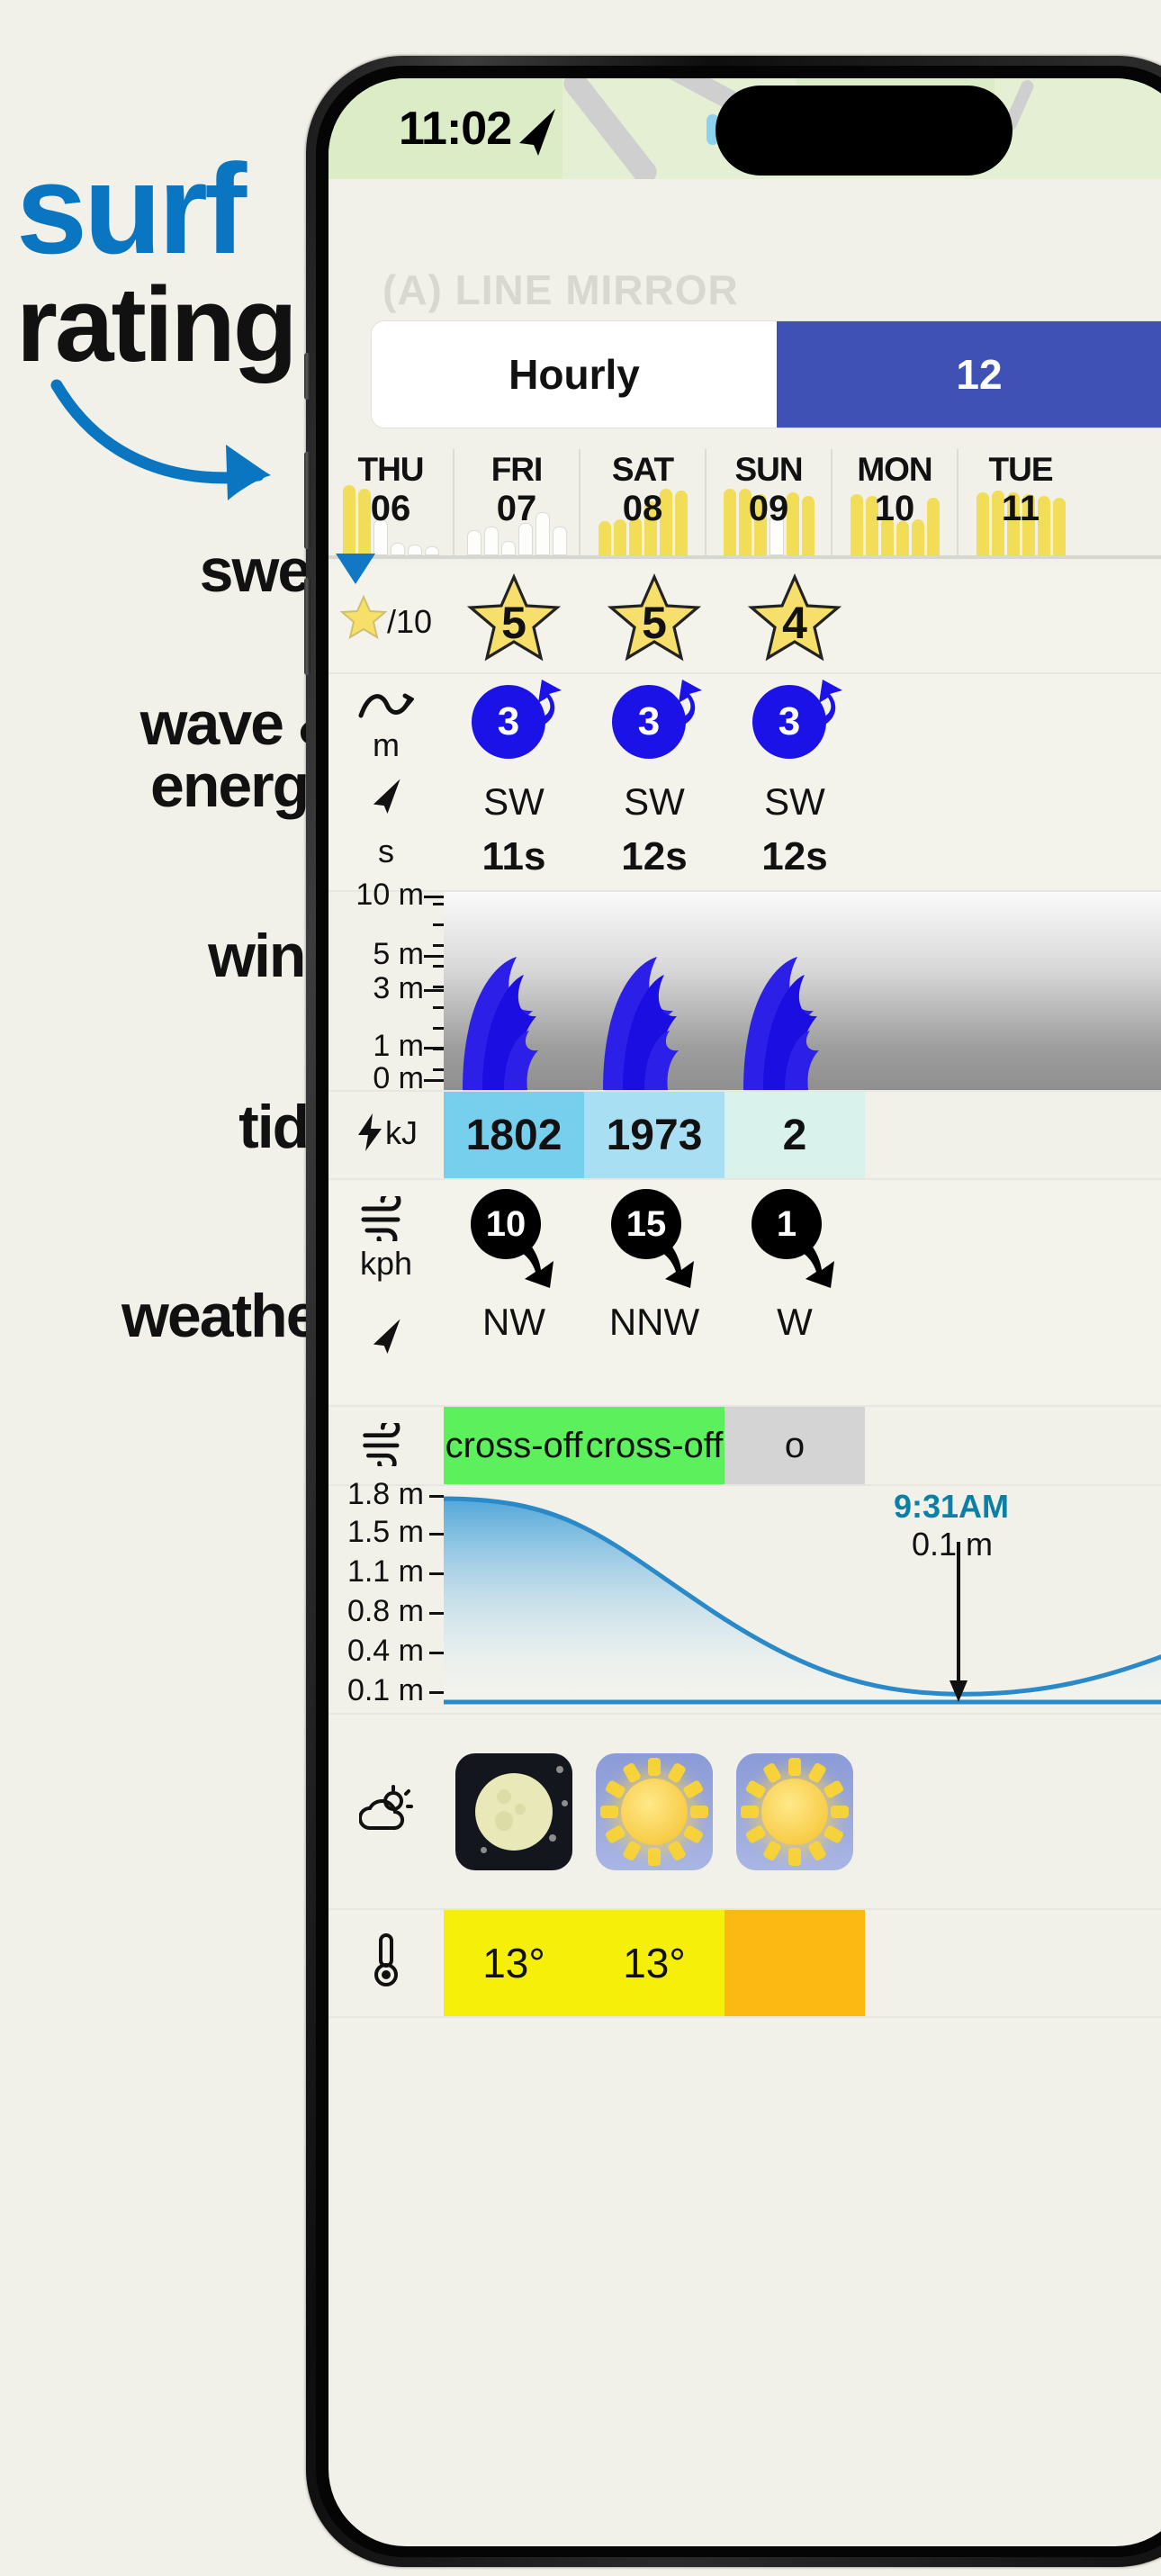 This screenshot has height=2576, width=1161. I want to click on star-rating-badge: 4, so click(795, 618).